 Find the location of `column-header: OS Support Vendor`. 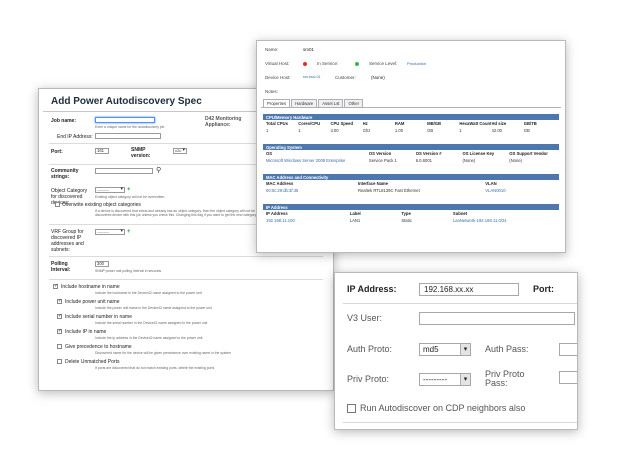

column-header: OS Support Vendor is located at coordinates (528, 153).